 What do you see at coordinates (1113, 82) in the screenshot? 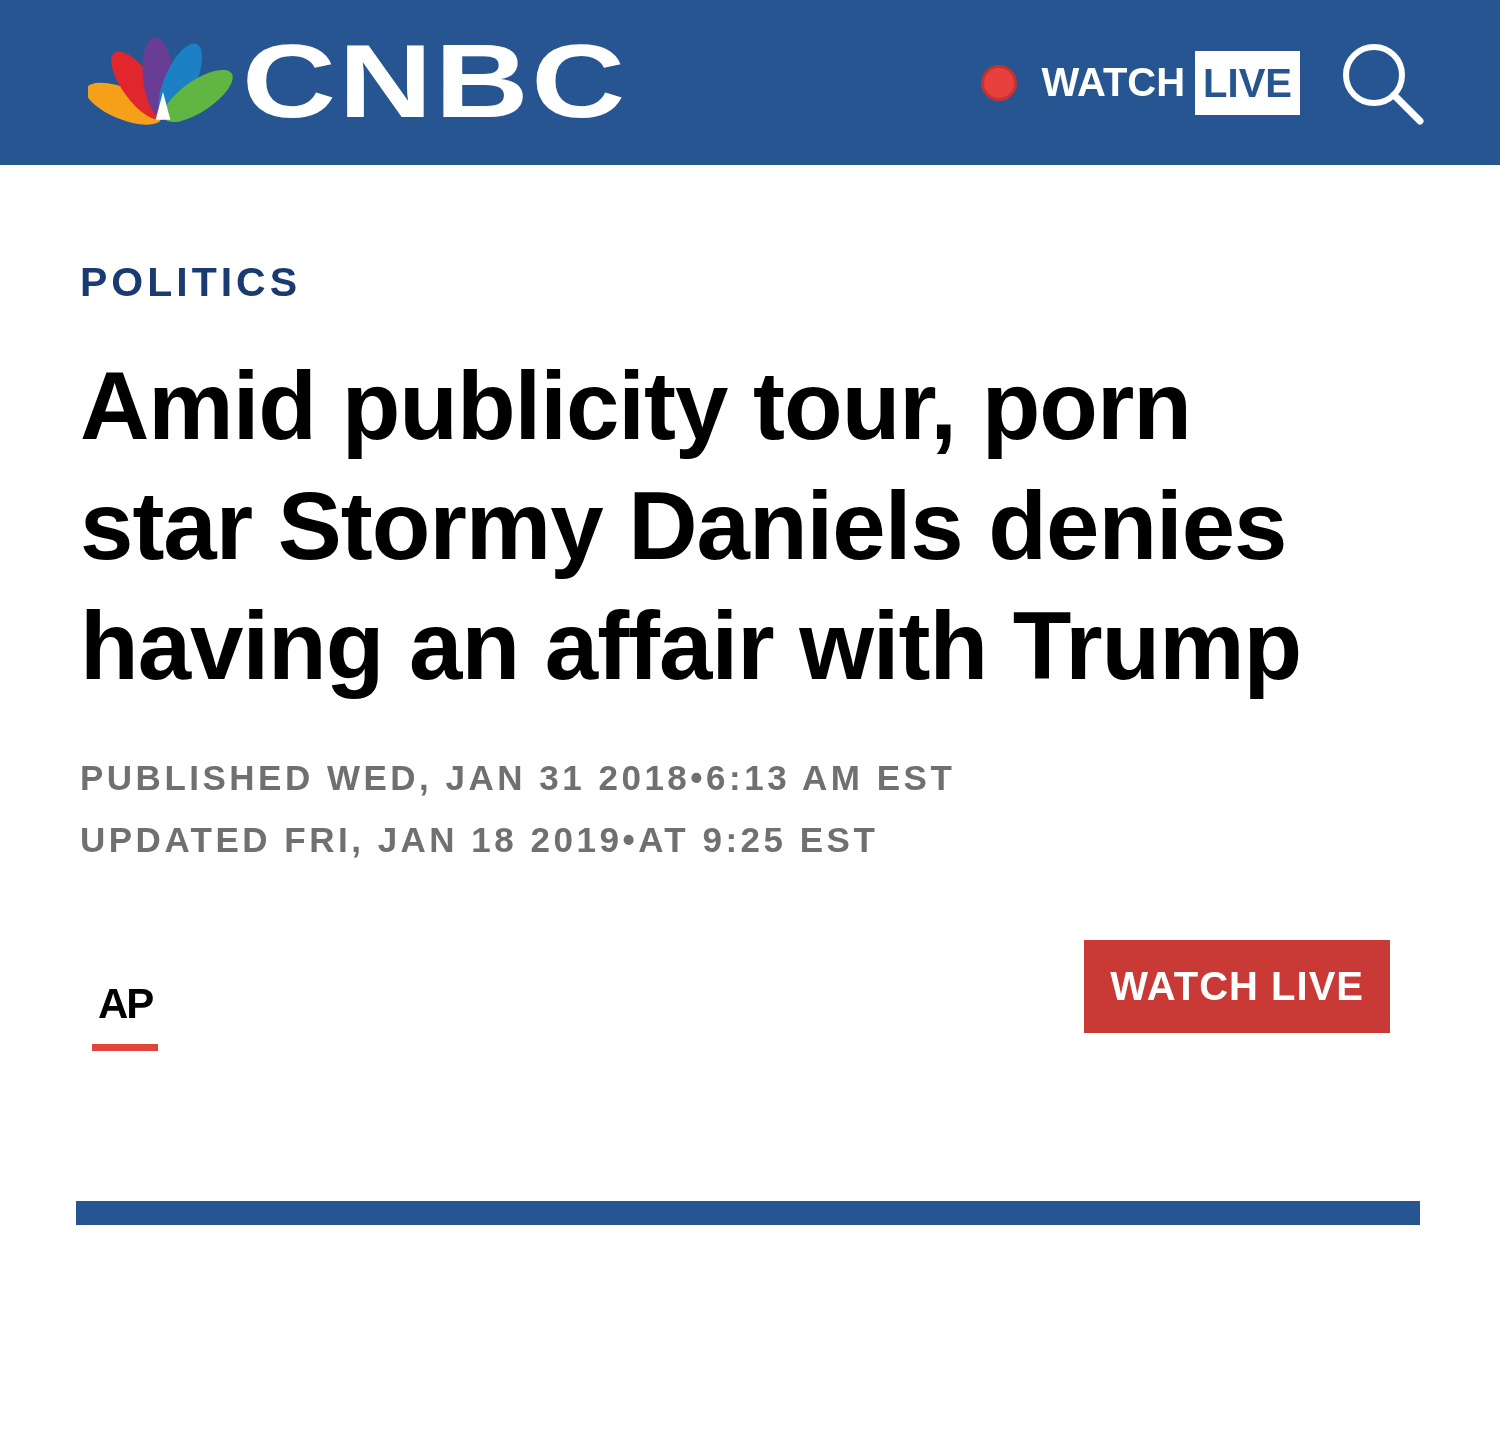
I see `watch-label: WATCH` at bounding box center [1113, 82].